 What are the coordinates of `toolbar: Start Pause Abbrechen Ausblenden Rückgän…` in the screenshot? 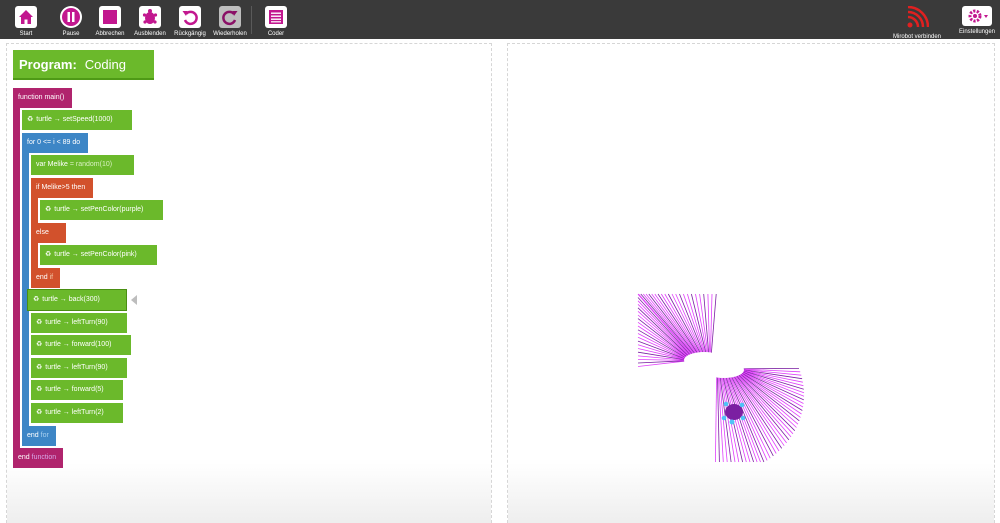 It's located at (500, 20).